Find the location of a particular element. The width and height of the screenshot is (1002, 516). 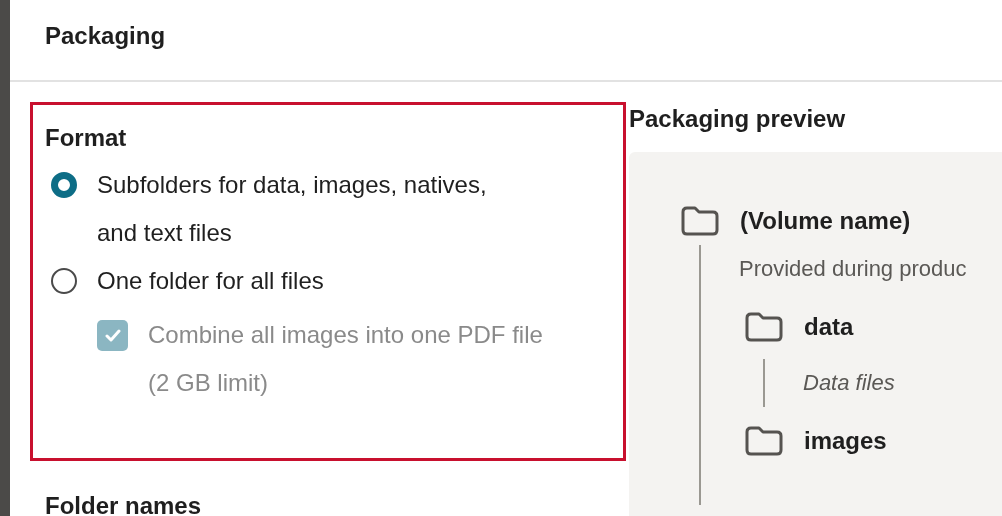

folder-name: (Volume name) is located at coordinates (825, 221).